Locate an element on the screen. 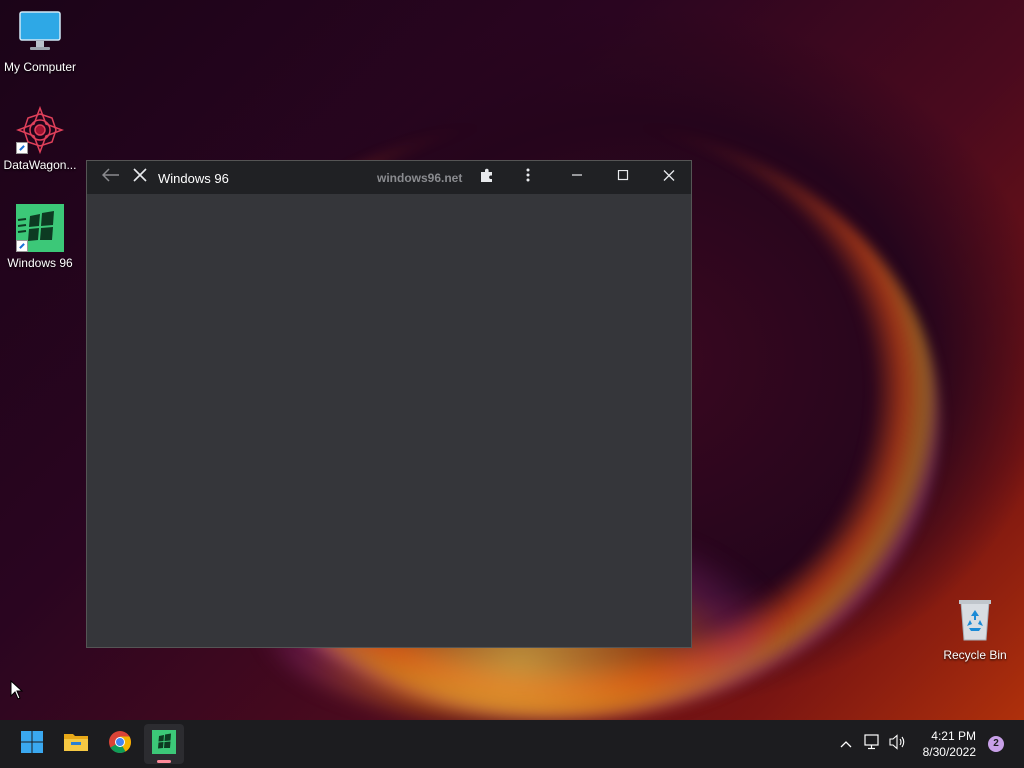  chrome-icon is located at coordinates (120, 744).